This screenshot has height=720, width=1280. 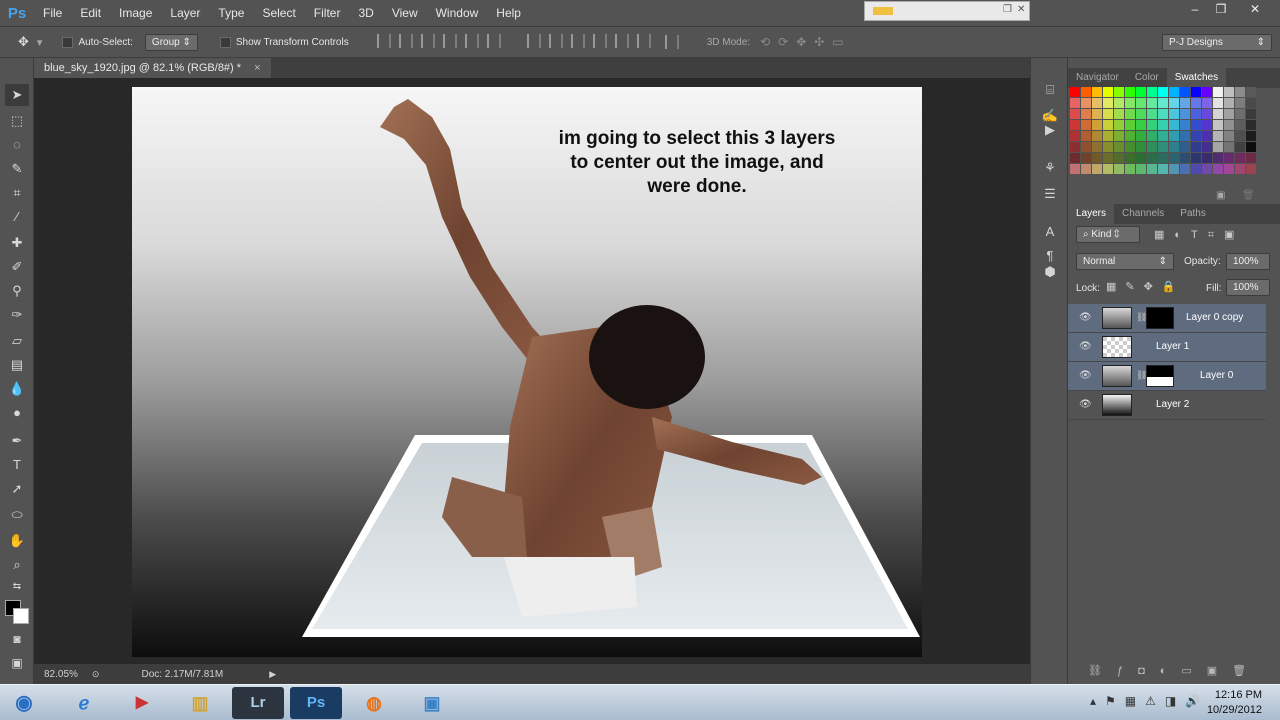 What do you see at coordinates (427, 40) in the screenshot?
I see `align-bottom-icon` at bounding box center [427, 40].